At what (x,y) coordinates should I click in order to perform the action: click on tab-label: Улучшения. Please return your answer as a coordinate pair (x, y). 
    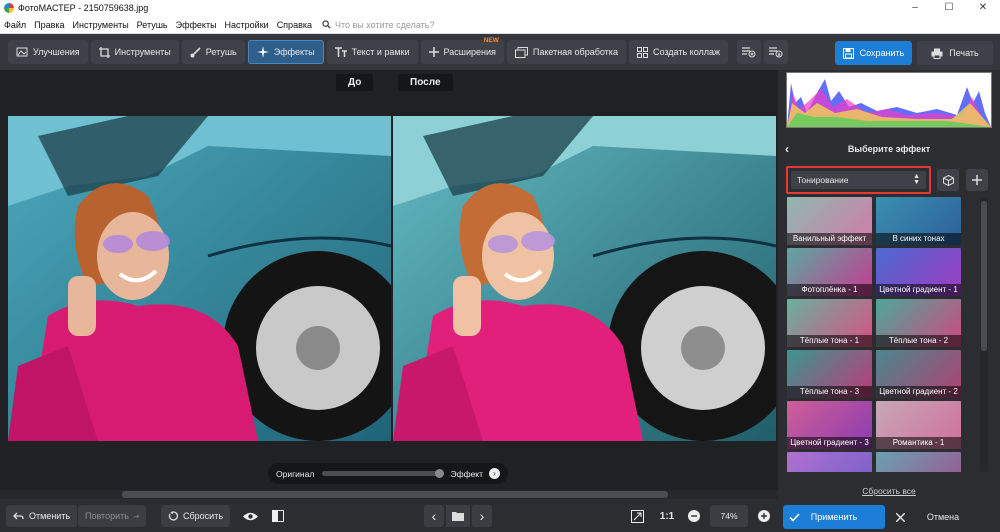
    Looking at the image, I should click on (56, 52).